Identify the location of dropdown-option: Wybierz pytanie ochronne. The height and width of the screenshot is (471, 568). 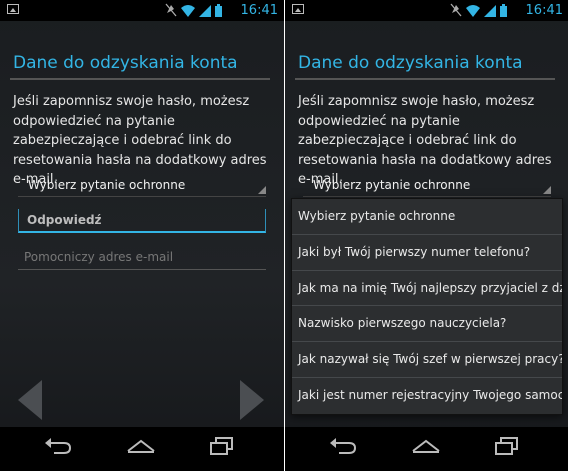
(427, 217).